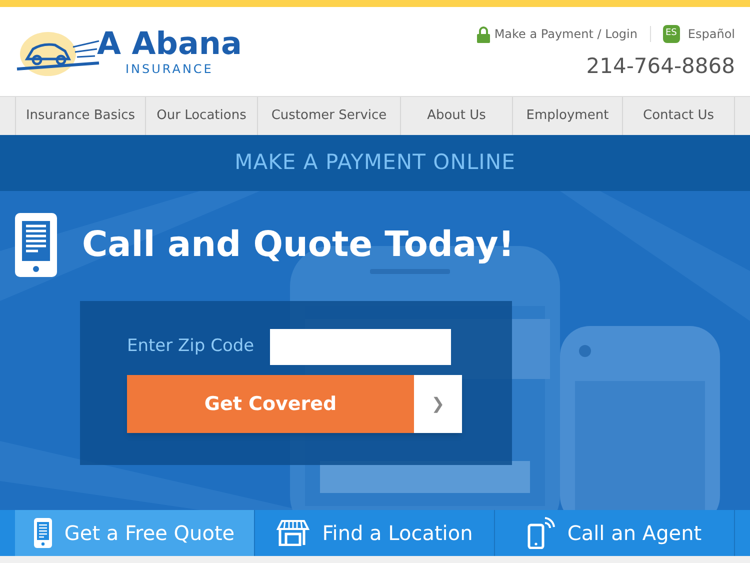 The image size is (750, 563). I want to click on language-link: Español, so click(711, 34).